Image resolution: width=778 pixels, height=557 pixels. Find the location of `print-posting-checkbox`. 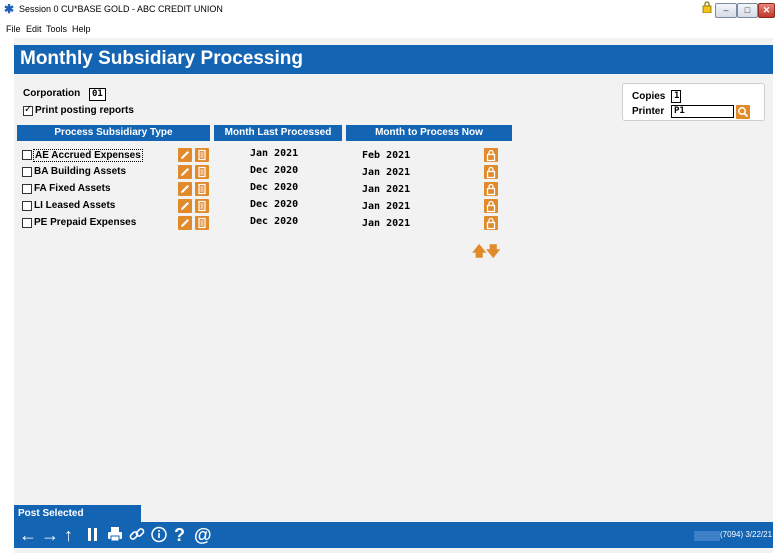

print-posting-checkbox is located at coordinates (28, 110).